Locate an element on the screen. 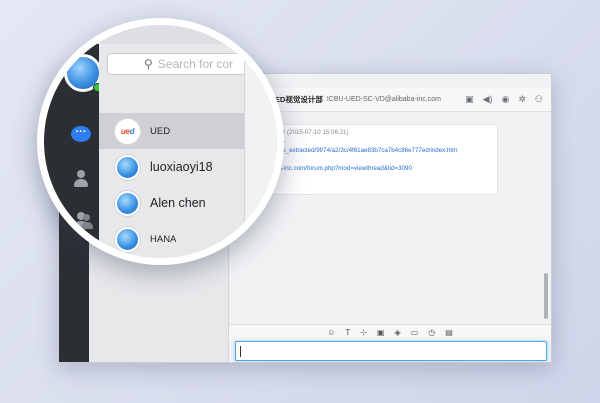  group-icon is located at coordinates (82, 221).